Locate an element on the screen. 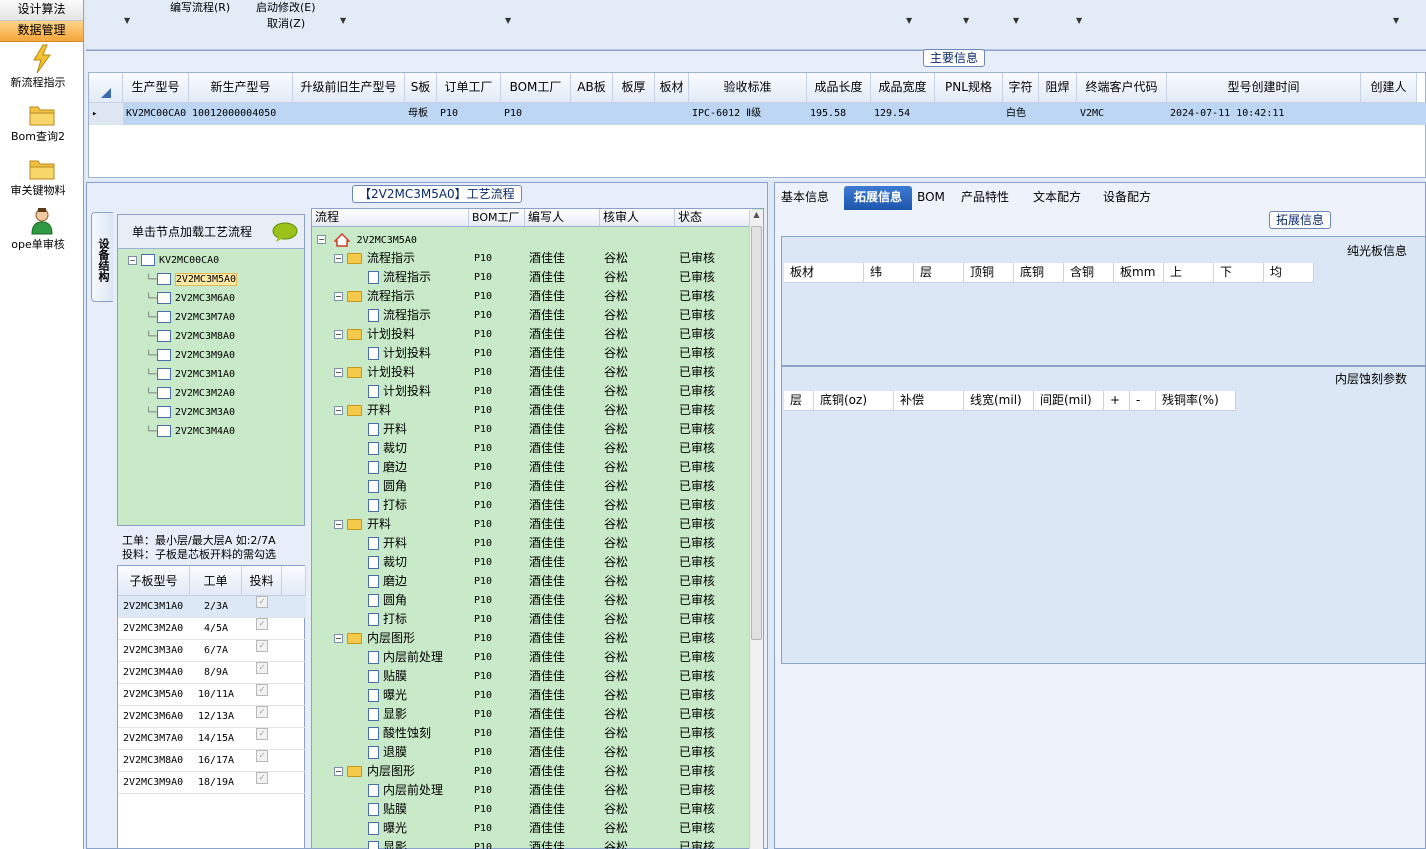 The height and width of the screenshot is (849, 1426). scroll-thumb is located at coordinates (756, 433).